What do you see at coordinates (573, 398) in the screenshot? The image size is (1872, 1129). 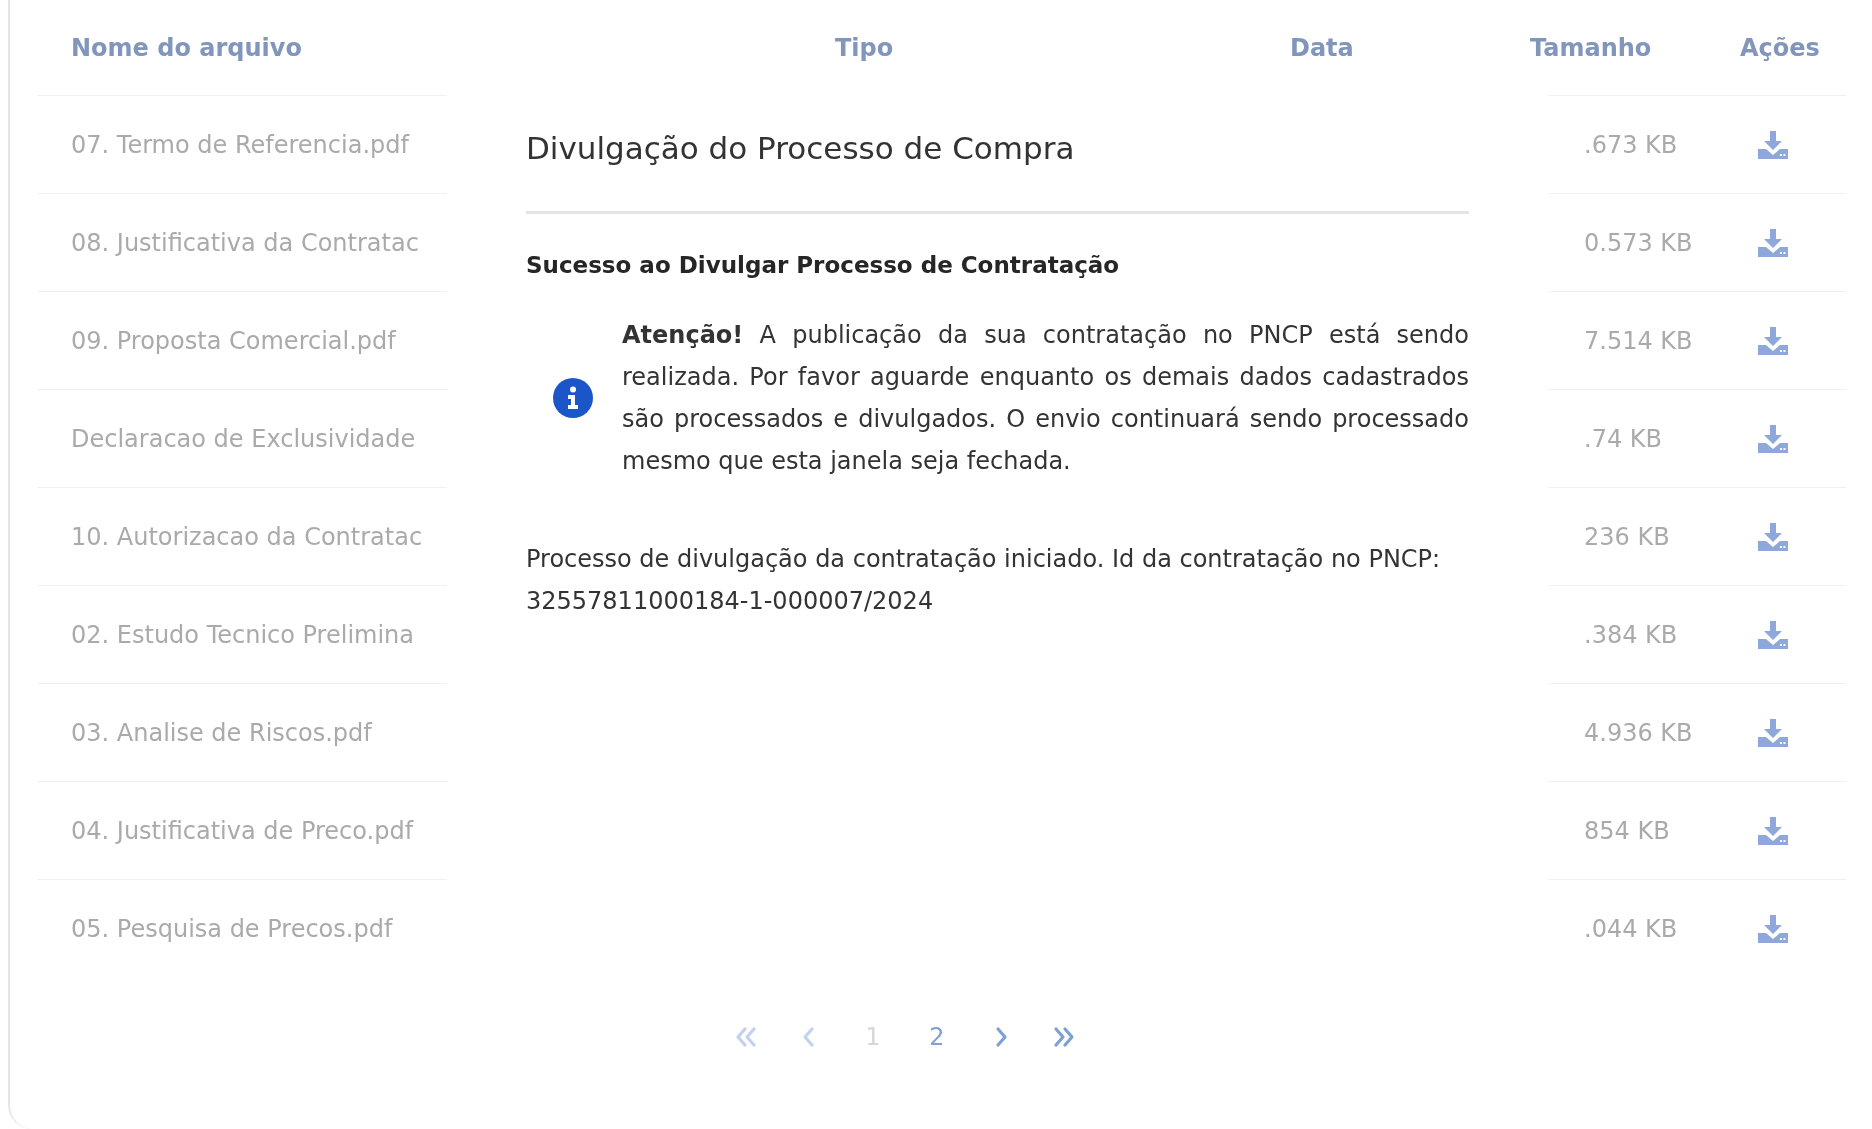 I see `info-icon` at bounding box center [573, 398].